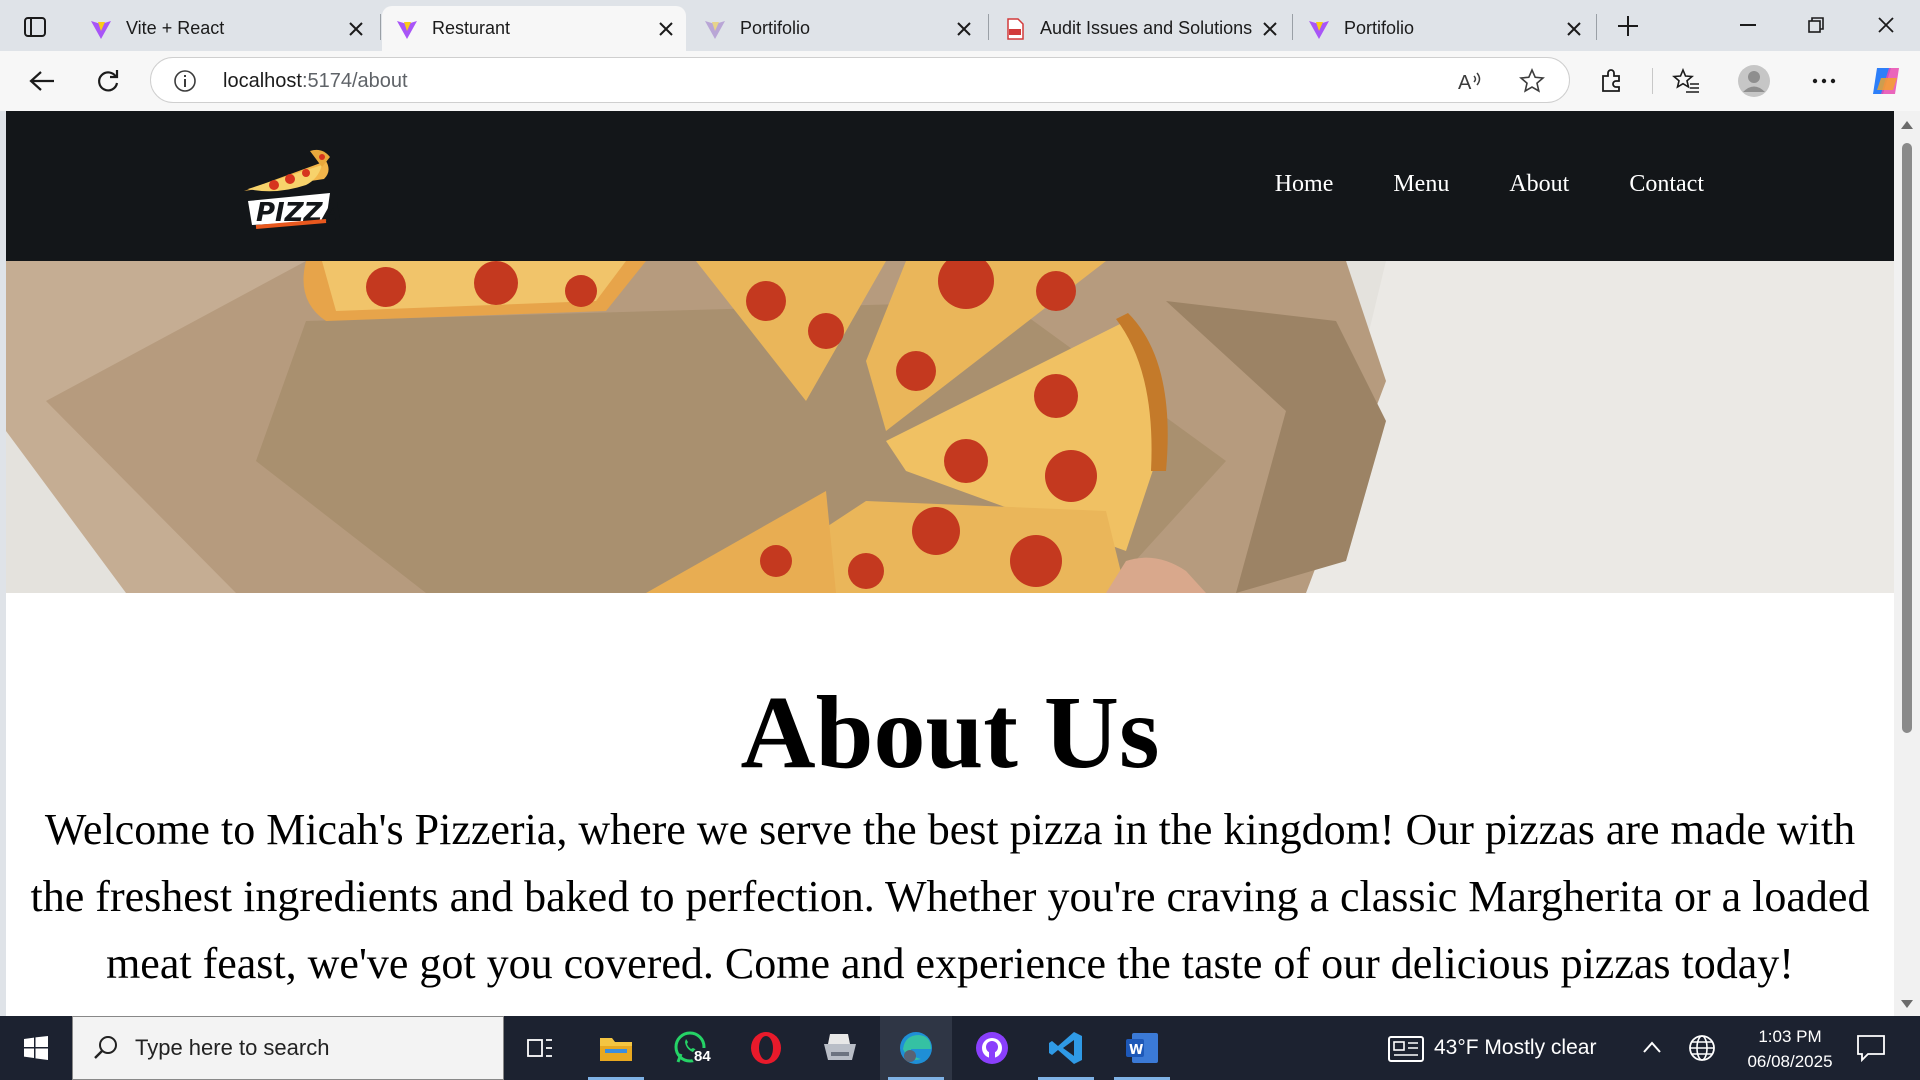  Describe the element at coordinates (1444, 28) in the screenshot. I see `tab-portifolio-2: Portifolio` at that location.